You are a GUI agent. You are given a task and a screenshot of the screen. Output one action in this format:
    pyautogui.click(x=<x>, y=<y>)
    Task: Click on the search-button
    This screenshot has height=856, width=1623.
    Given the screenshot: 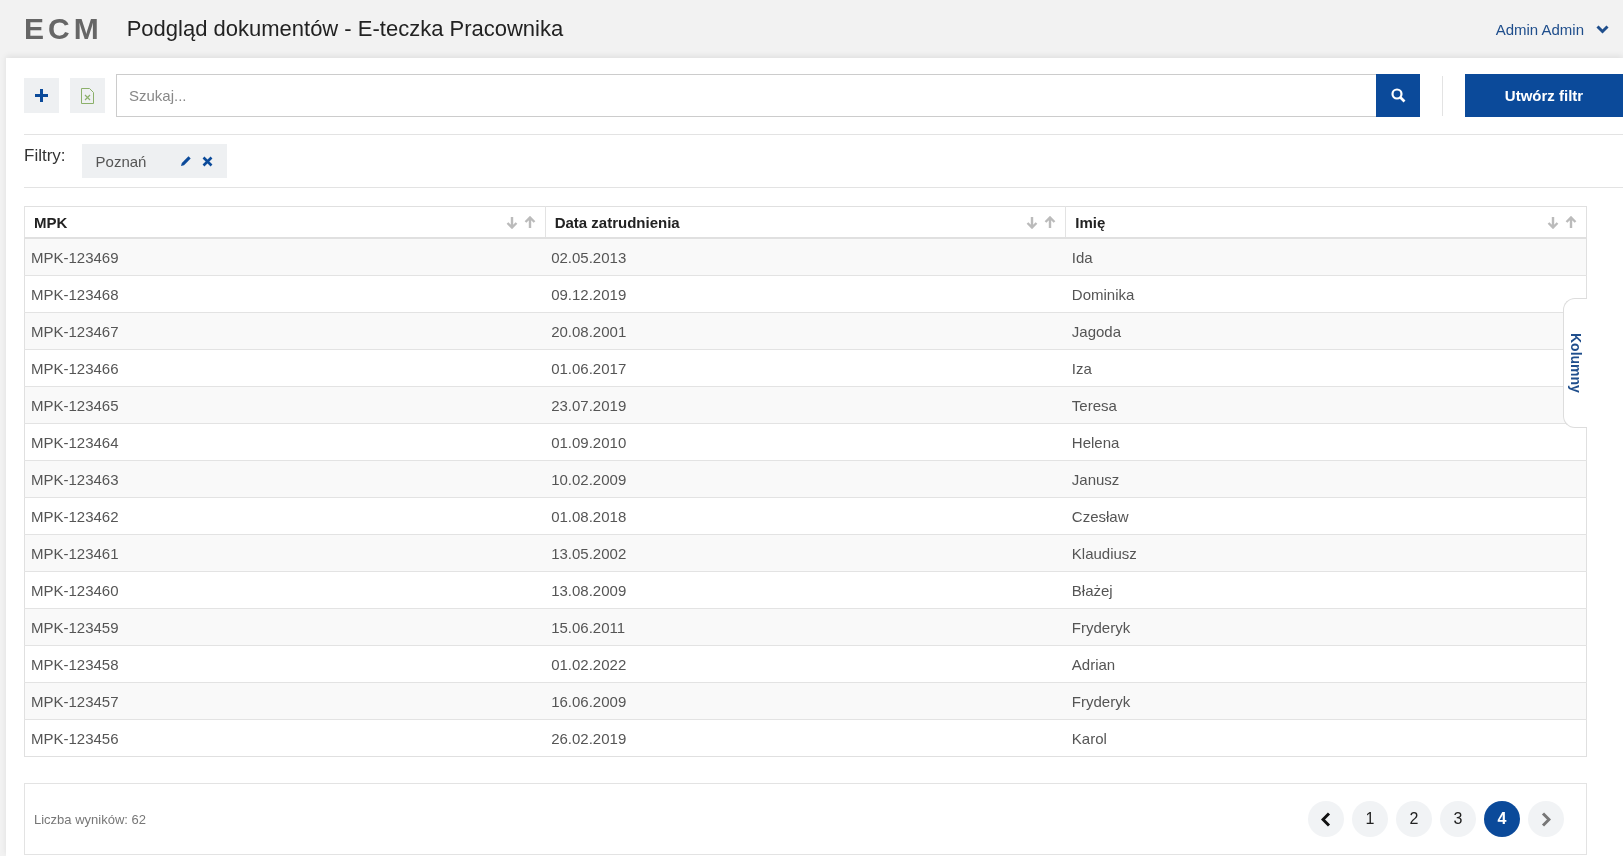 What is the action you would take?
    pyautogui.click(x=1398, y=95)
    